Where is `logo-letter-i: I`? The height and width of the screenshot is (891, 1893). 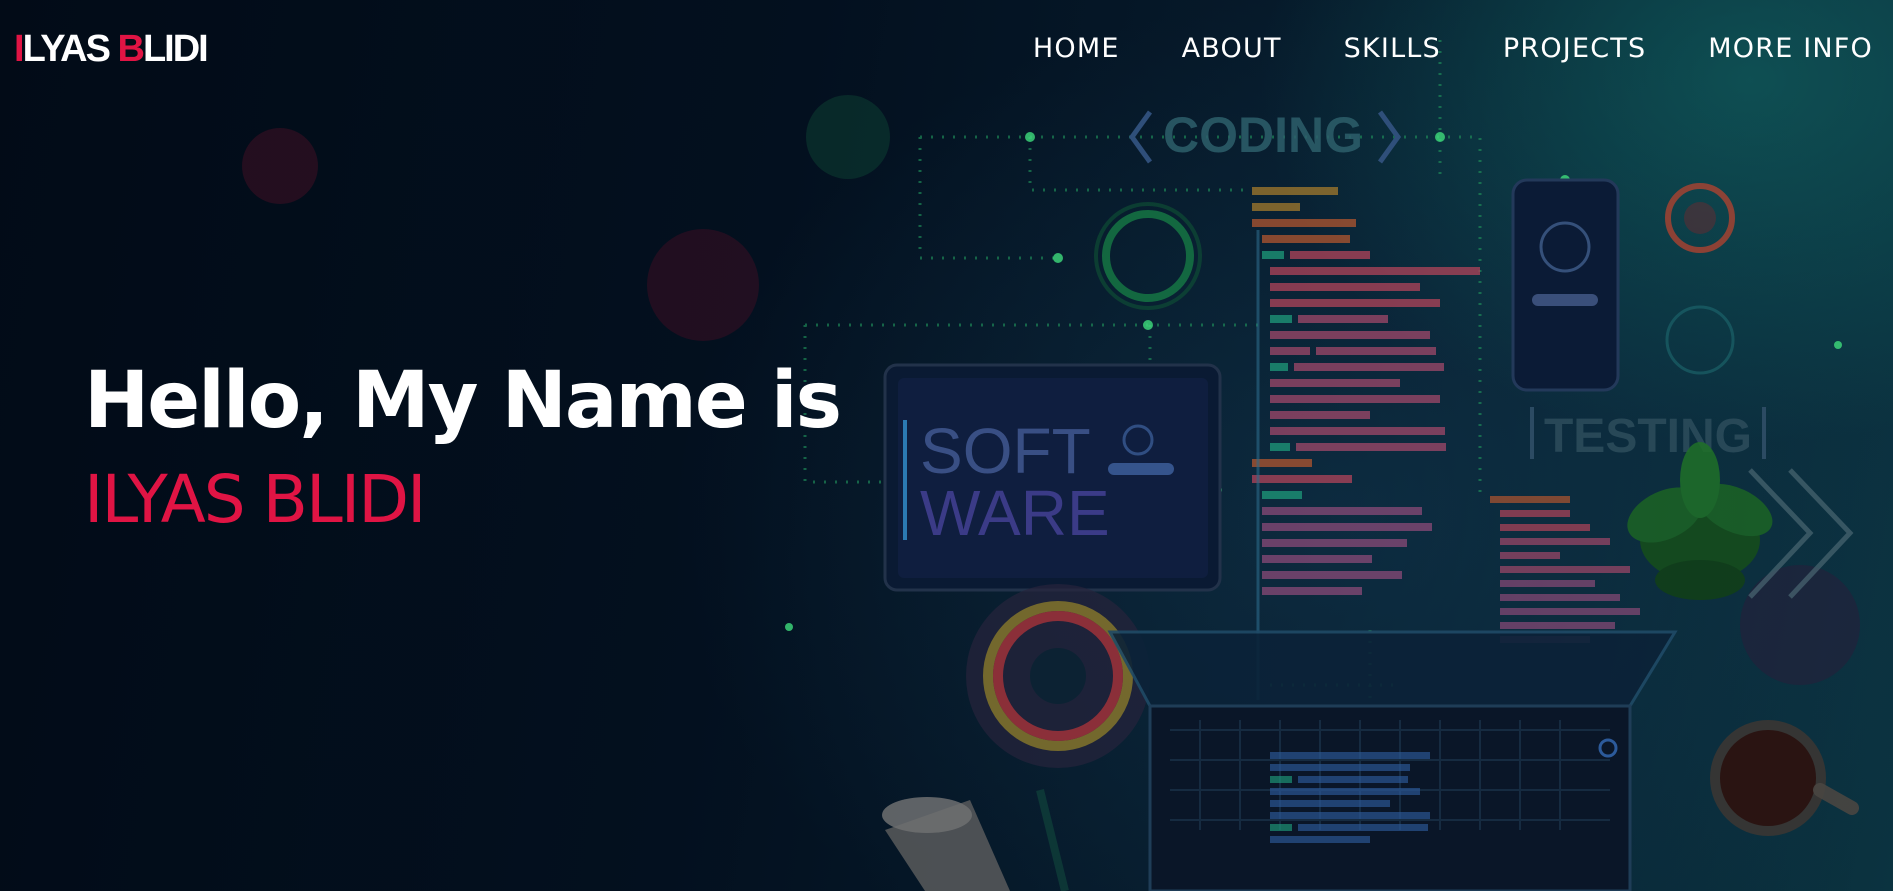 logo-letter-i: I is located at coordinates (19, 49).